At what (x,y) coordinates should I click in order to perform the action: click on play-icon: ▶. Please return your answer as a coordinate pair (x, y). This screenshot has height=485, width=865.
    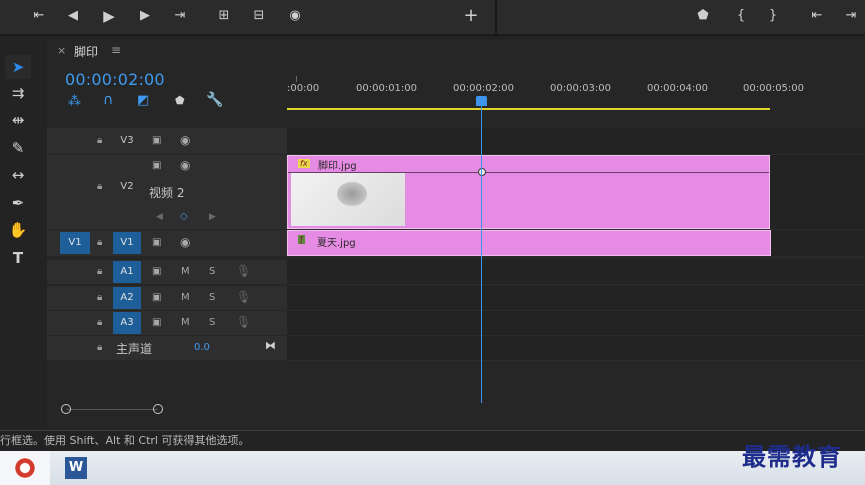
    Looking at the image, I should click on (109, 16).